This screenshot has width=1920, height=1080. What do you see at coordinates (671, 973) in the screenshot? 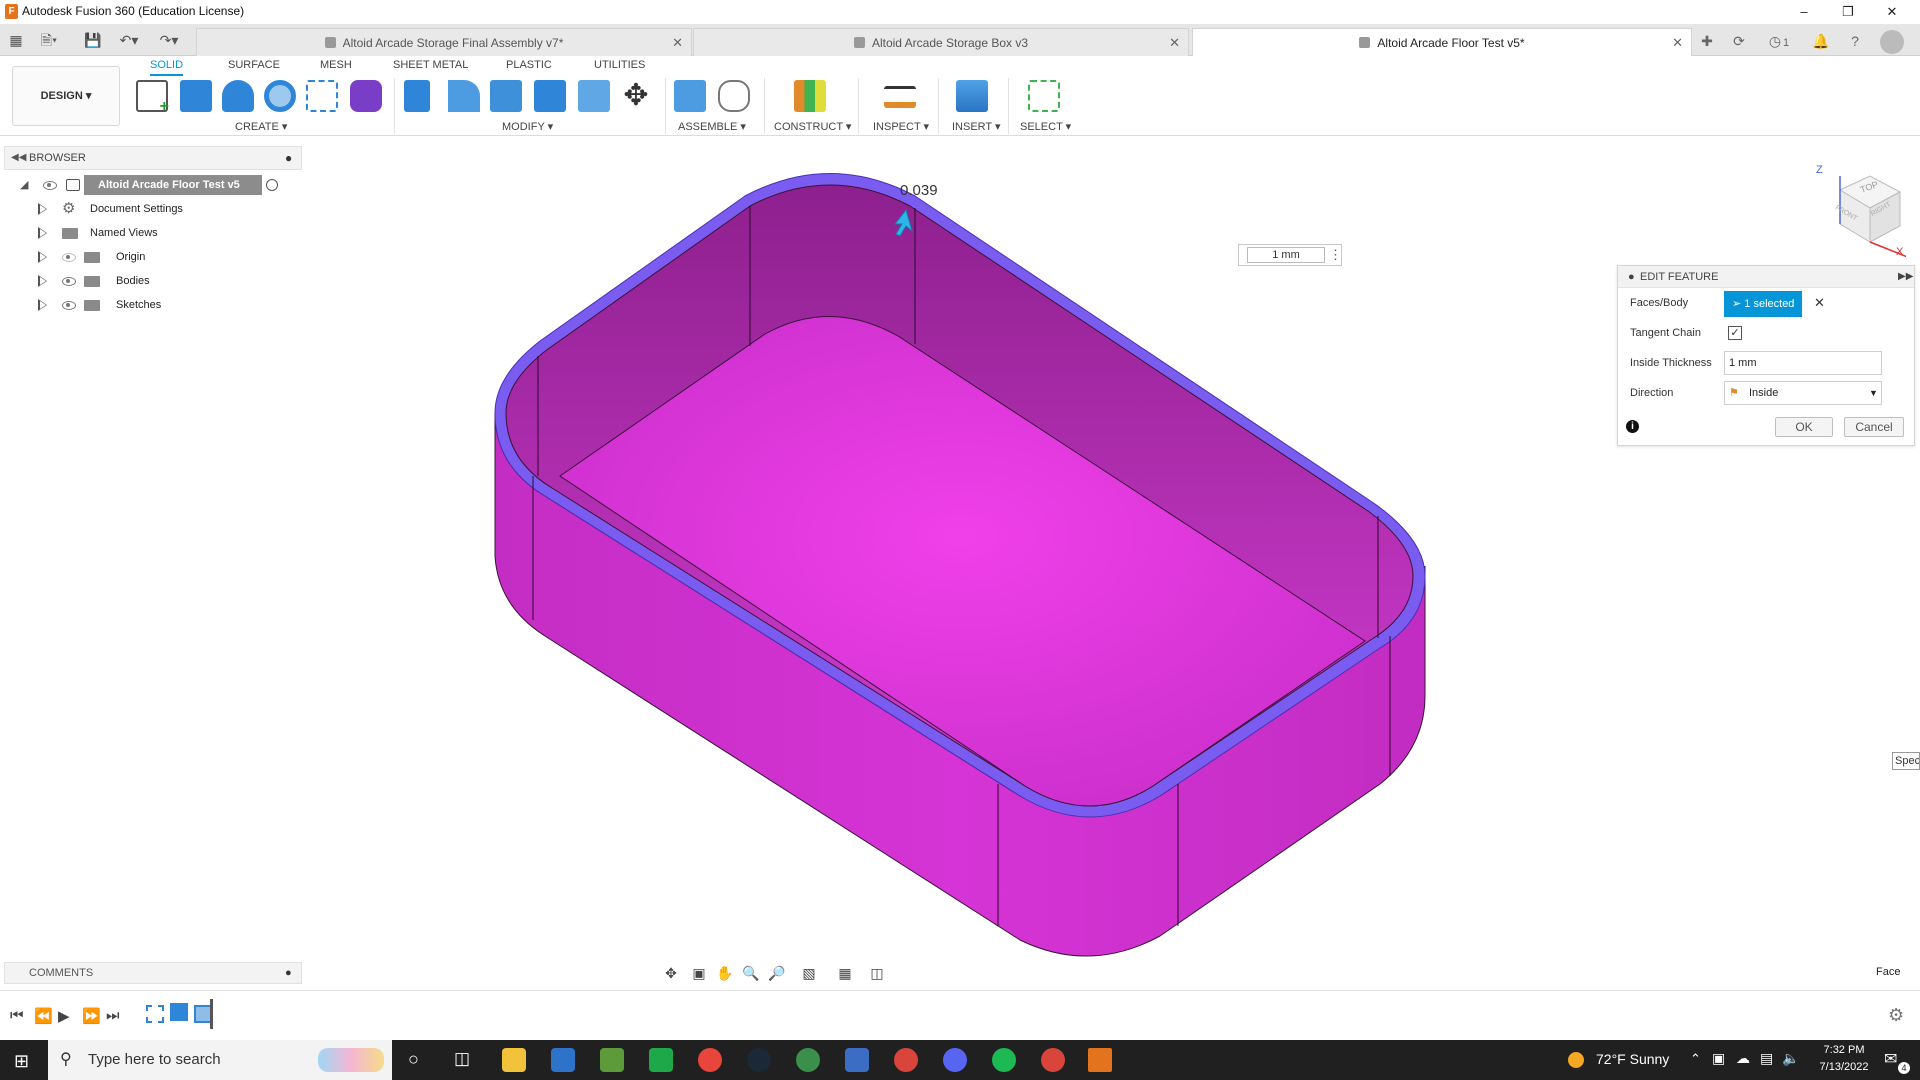
I see `orbit-icon: ✥` at bounding box center [671, 973].